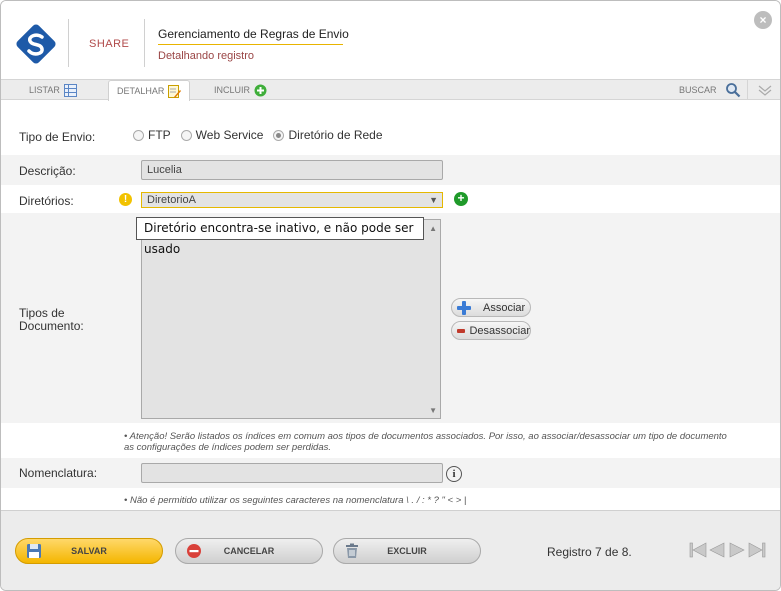 The width and height of the screenshot is (781, 591). I want to click on chevron-down-icon, so click(765, 90).